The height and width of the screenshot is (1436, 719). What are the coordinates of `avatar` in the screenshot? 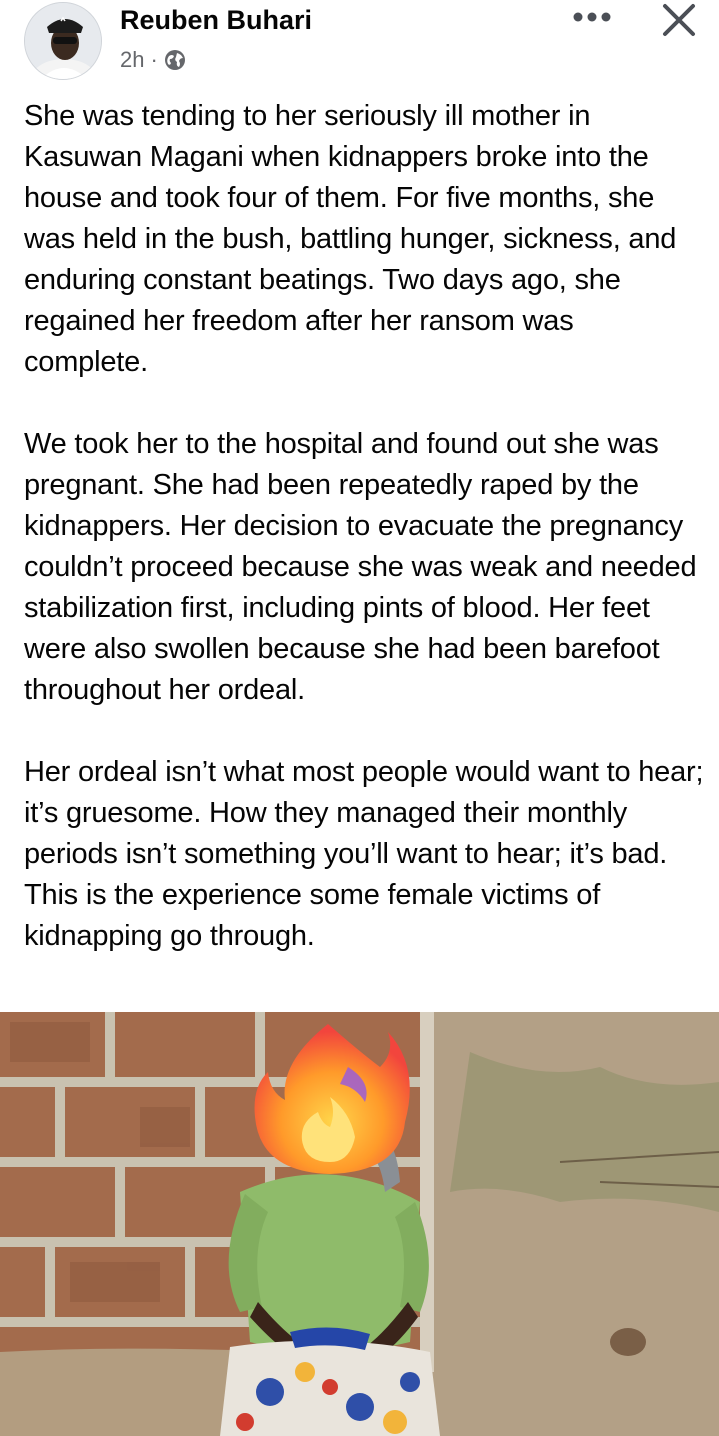 It's located at (63, 41).